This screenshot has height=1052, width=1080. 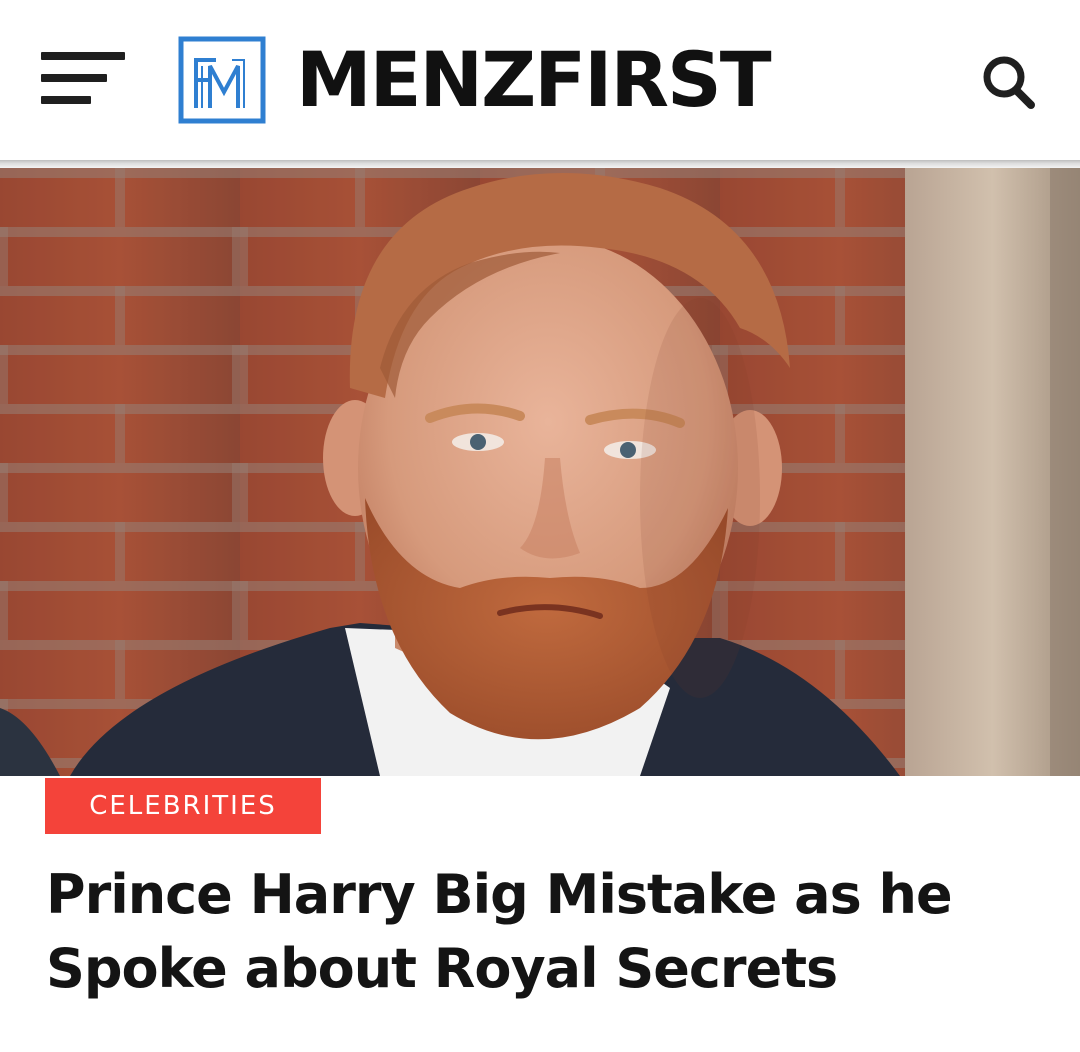 I want to click on header-divider, so click(x=540, y=164).